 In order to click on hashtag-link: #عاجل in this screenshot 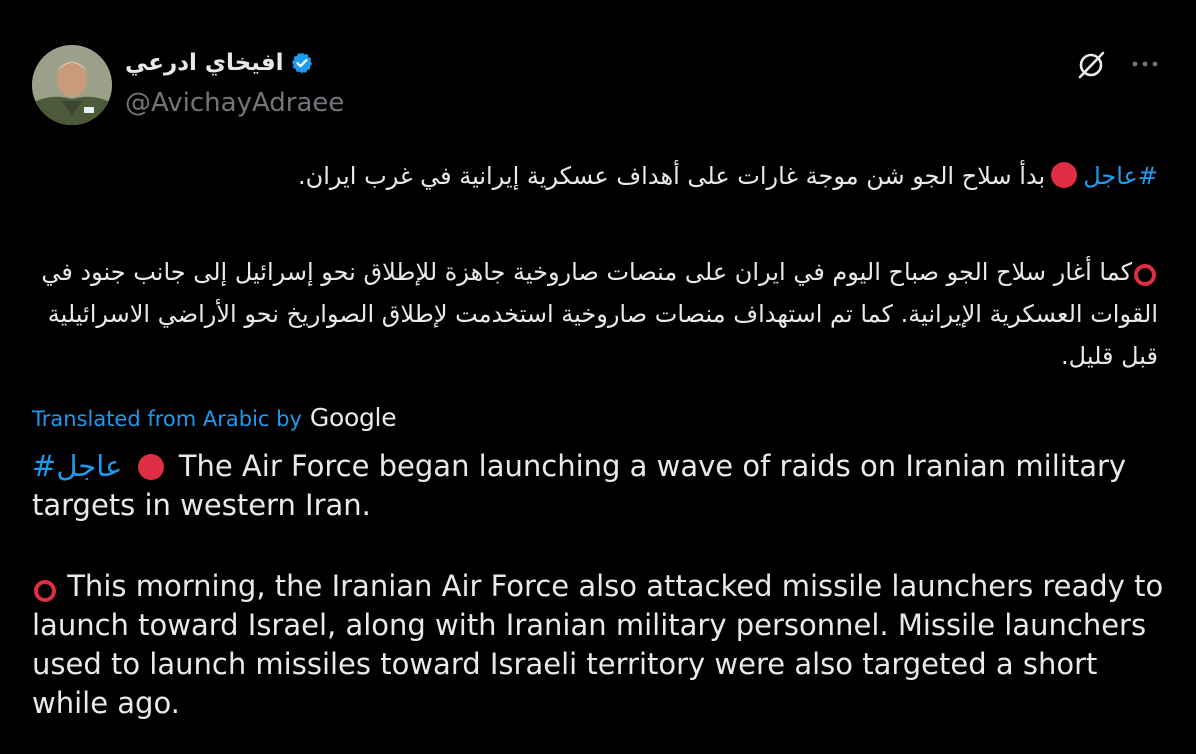, I will do `click(1120, 176)`.